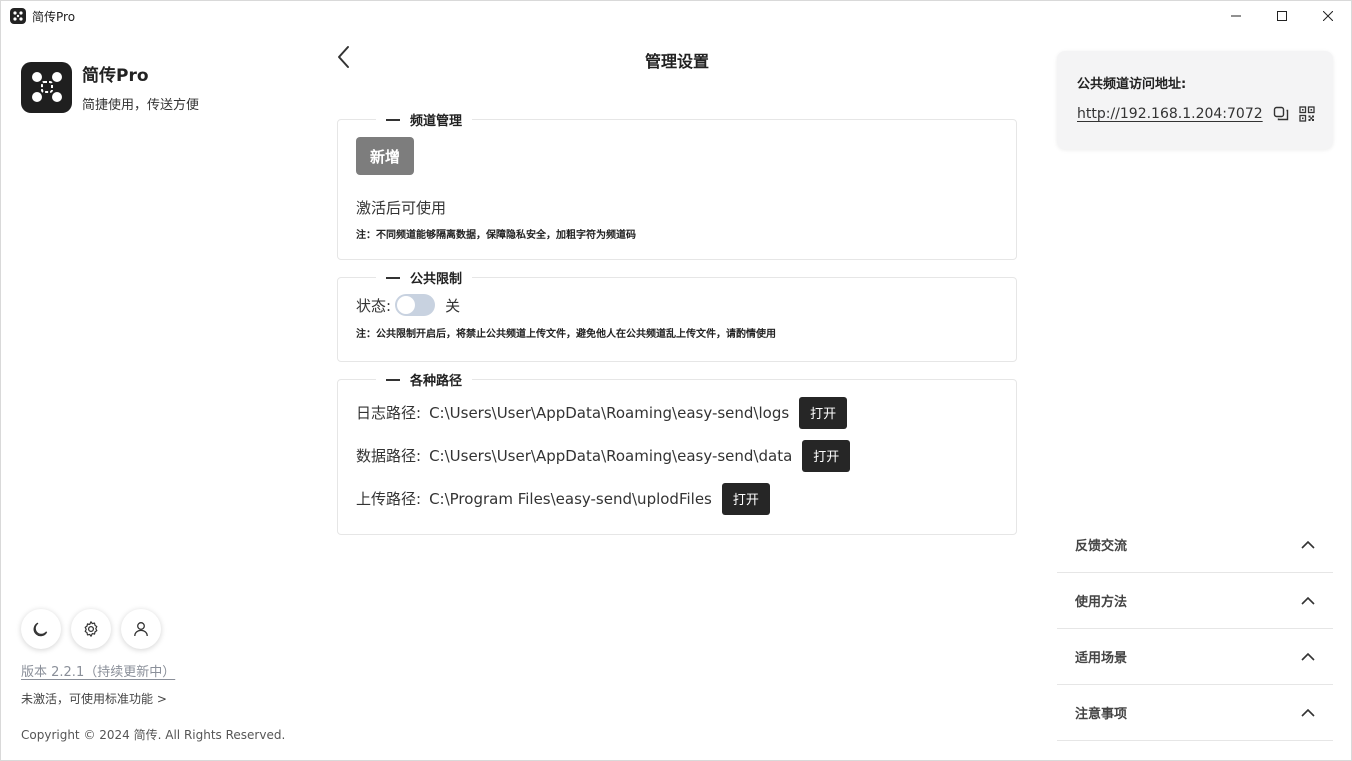 The height and width of the screenshot is (761, 1352). Describe the element at coordinates (1195, 657) in the screenshot. I see `accordion-item-scenarios: 适用场景` at that location.